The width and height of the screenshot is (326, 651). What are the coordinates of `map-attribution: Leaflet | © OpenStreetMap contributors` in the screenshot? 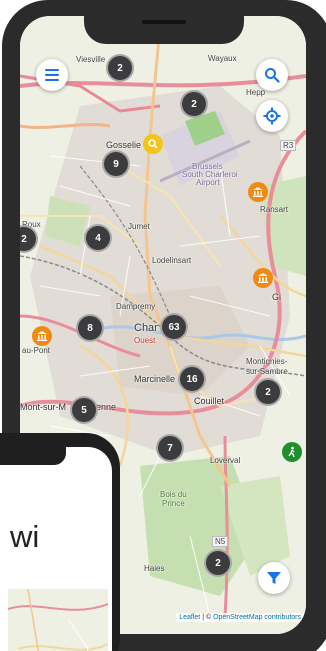 It's located at (240, 617).